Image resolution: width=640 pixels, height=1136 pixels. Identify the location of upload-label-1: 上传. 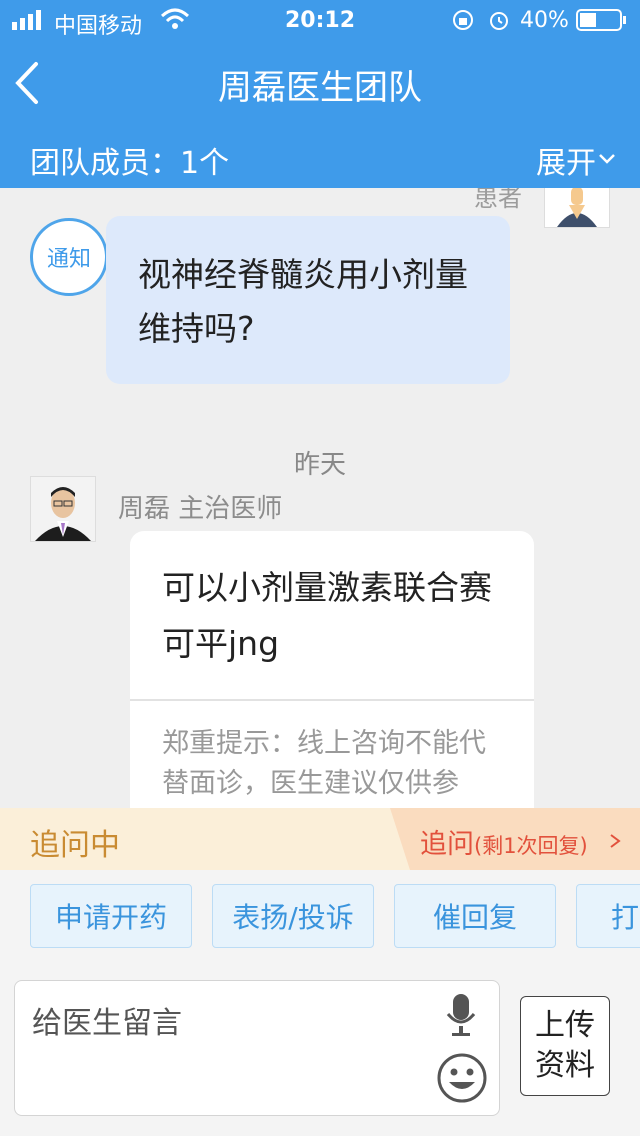
(565, 1025).